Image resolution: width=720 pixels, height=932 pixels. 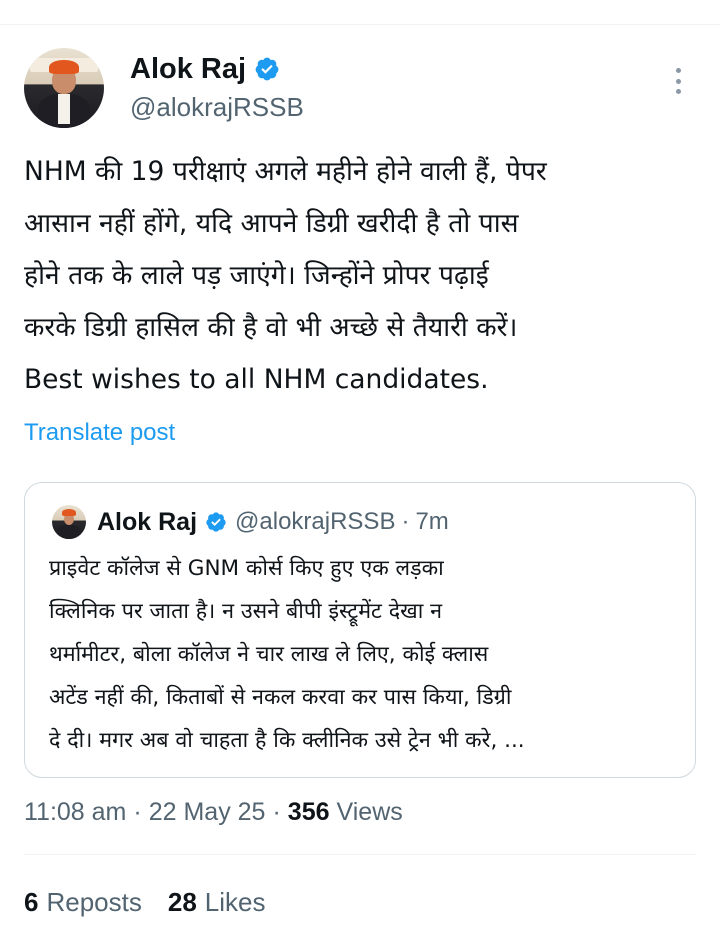 I want to click on quoted-timestamp: 7m, so click(x=431, y=522).